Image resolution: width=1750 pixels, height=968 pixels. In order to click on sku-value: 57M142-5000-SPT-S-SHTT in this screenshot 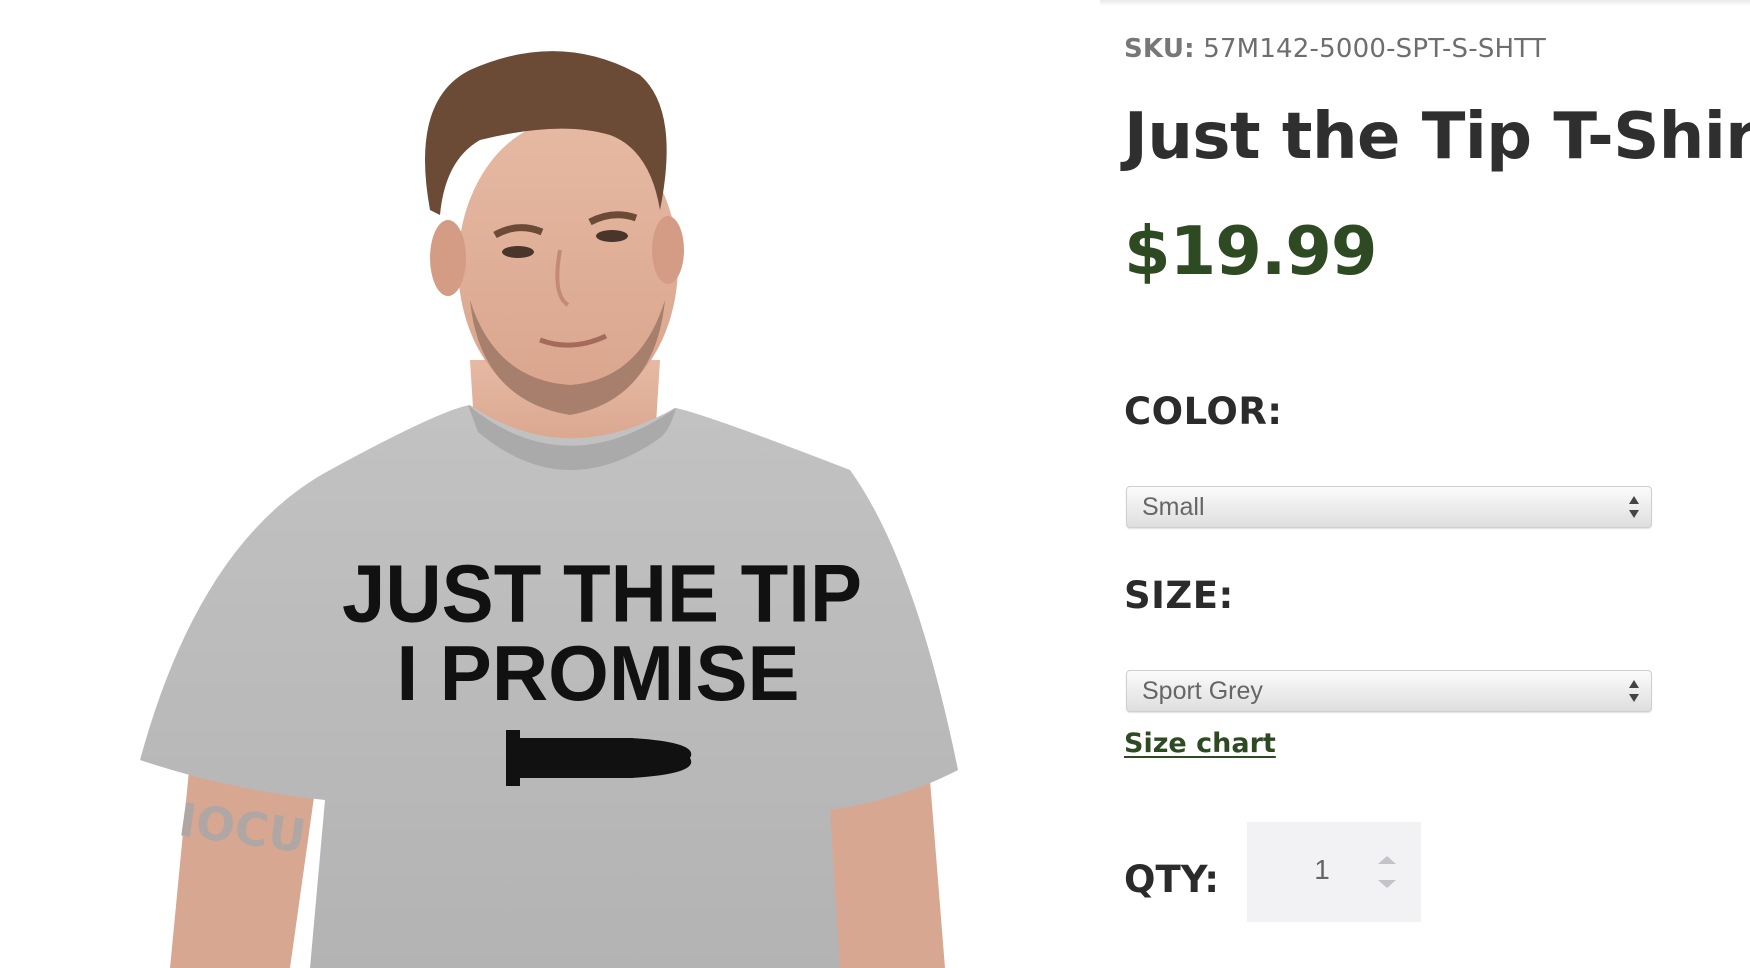, I will do `click(1374, 49)`.